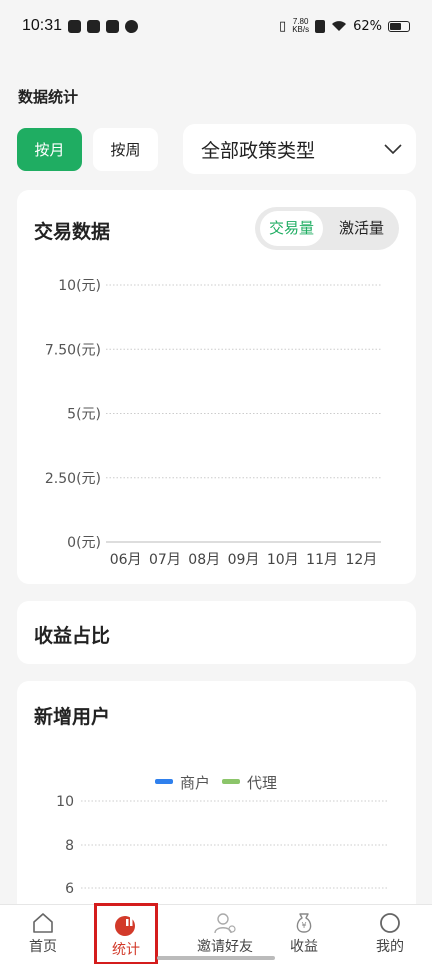 The width and height of the screenshot is (432, 964). What do you see at coordinates (339, 26) in the screenshot?
I see `wifi-icon` at bounding box center [339, 26].